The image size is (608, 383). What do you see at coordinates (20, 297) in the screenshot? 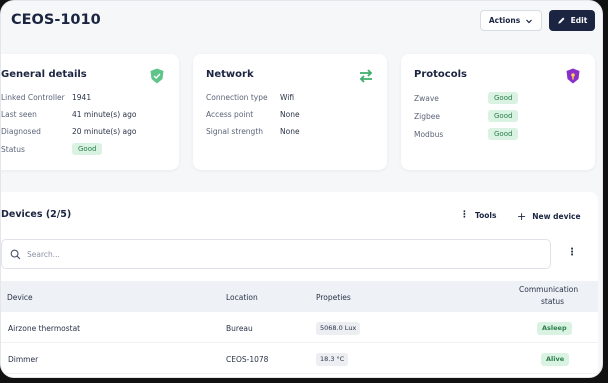
I see `column-header-device: Device` at bounding box center [20, 297].